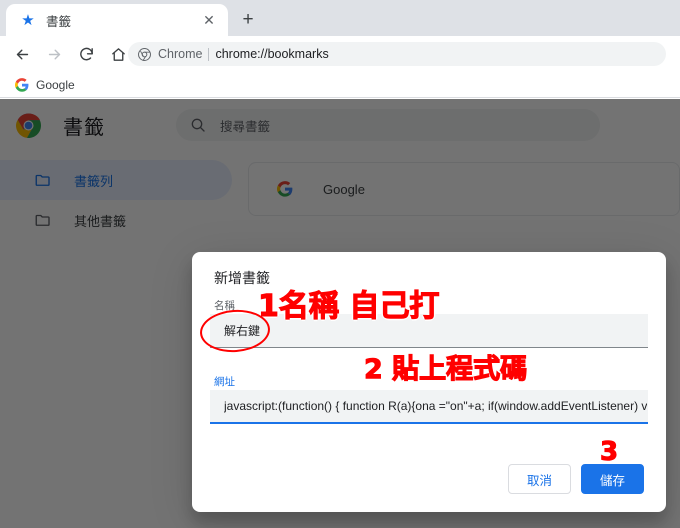 This screenshot has height=528, width=680. Describe the element at coordinates (86, 54) in the screenshot. I see `reload-icon` at that location.